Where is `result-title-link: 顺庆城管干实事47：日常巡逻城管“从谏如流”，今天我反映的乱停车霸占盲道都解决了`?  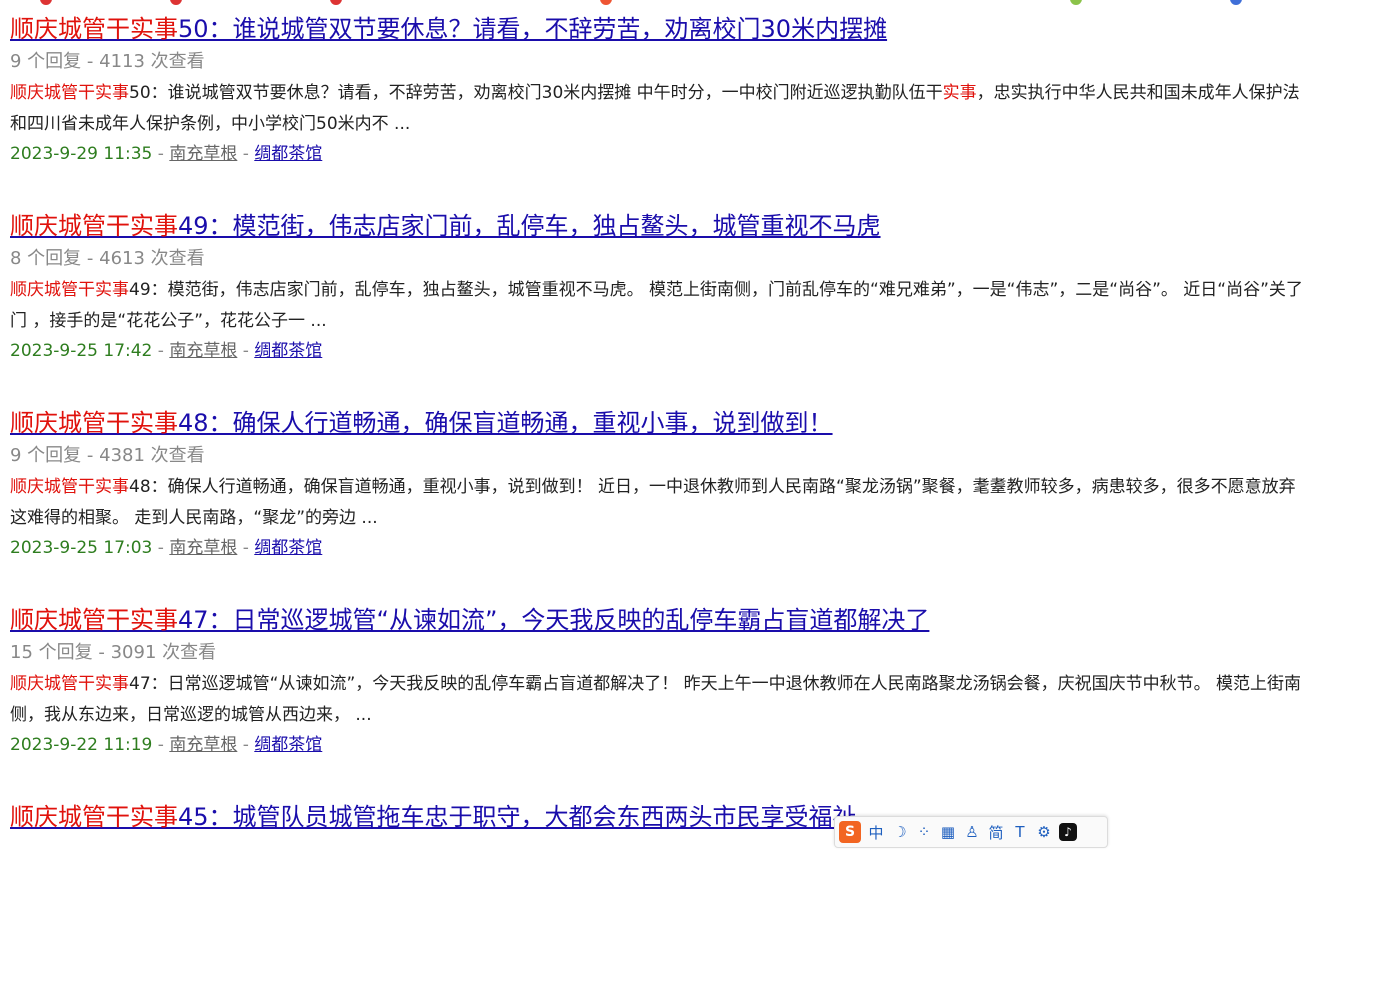
result-title-link: 顺庆城管干实事47：日常巡逻城管“从谏如流”，今天我反映的乱停车霸占盲道都解决了 is located at coordinates (670, 620).